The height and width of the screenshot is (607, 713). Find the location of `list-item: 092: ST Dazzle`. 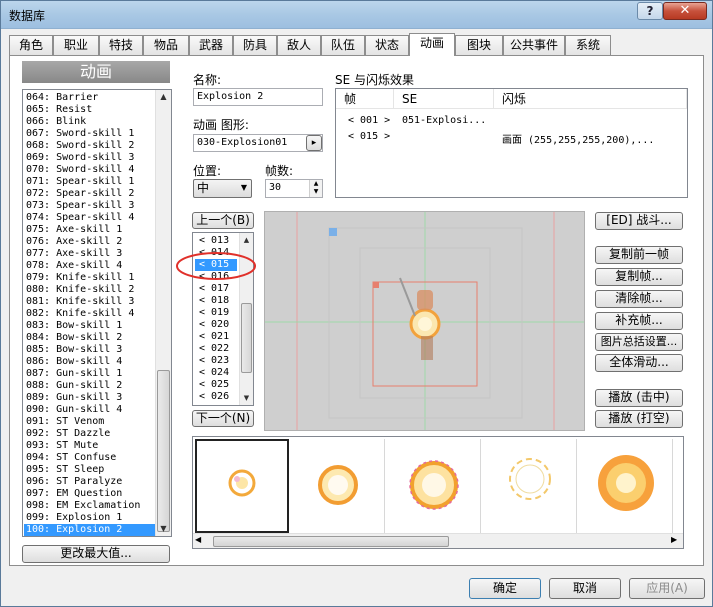

list-item: 092: ST Dazzle is located at coordinates (68, 434).